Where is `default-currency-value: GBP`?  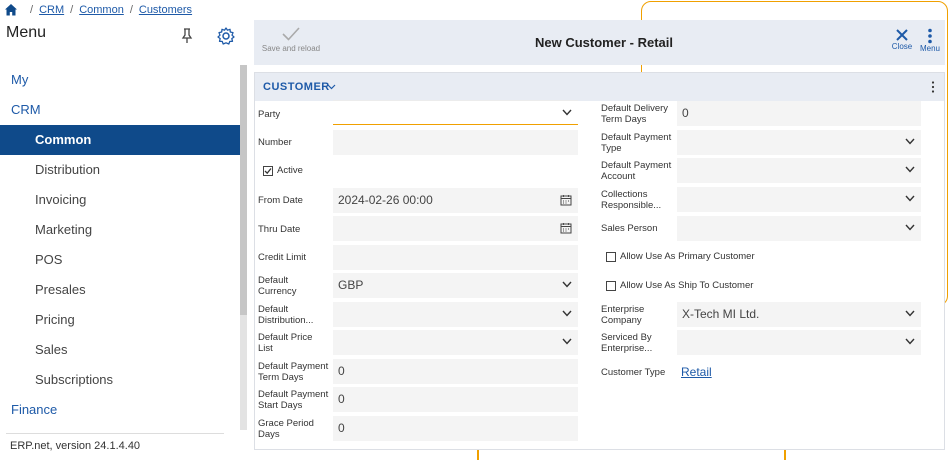
default-currency-value: GBP is located at coordinates (351, 285).